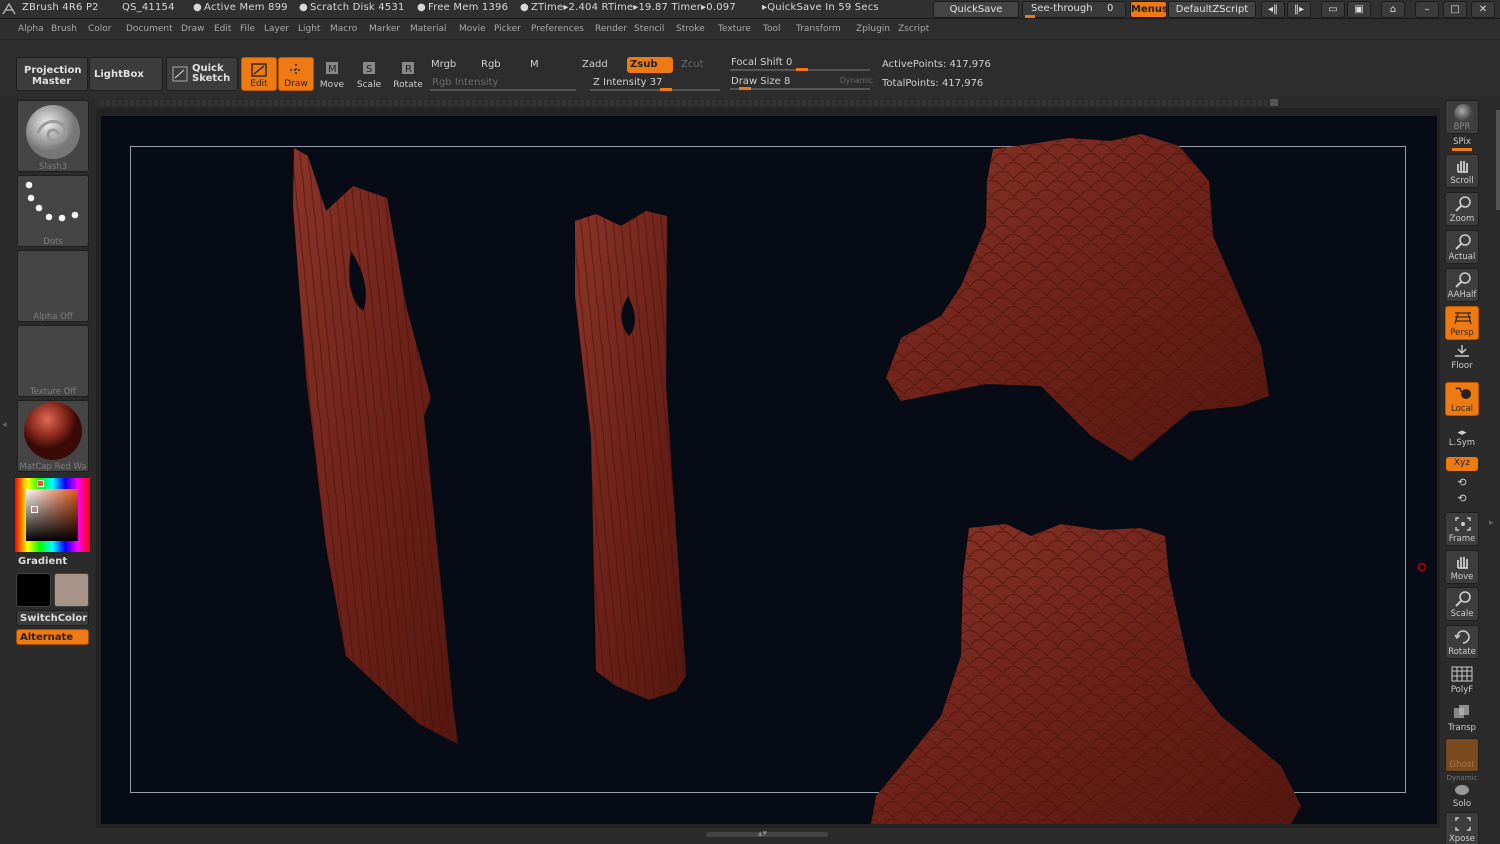  I want to click on minimize-icon: –, so click(1427, 9).